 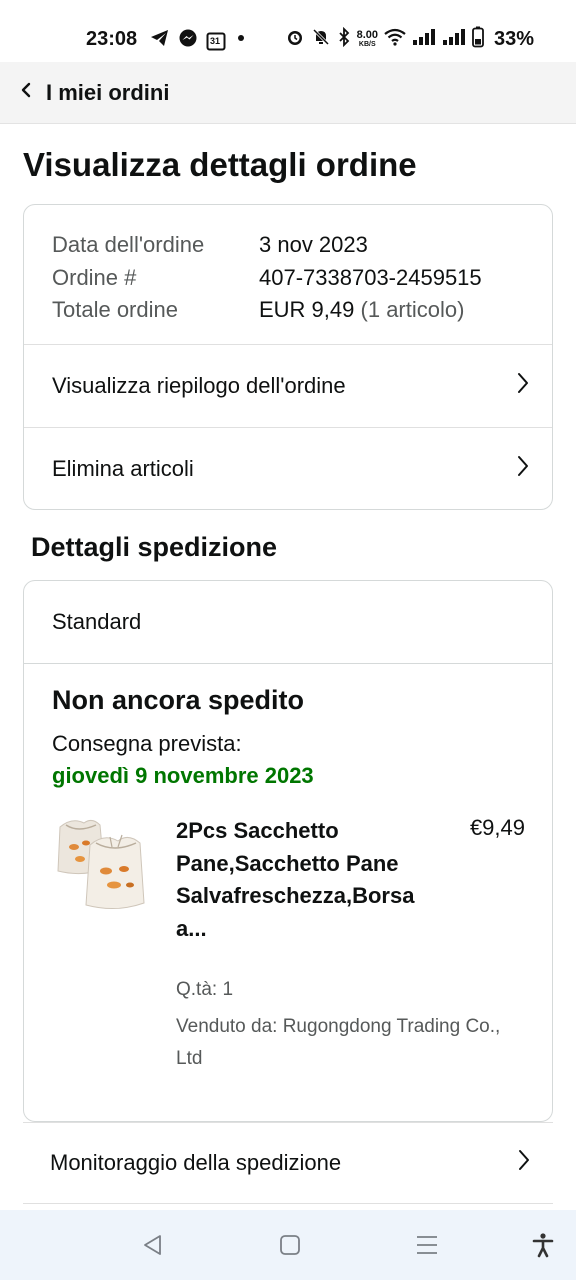 What do you see at coordinates (412, 309) in the screenshot?
I see `order-total-items: (1 articolo)` at bounding box center [412, 309].